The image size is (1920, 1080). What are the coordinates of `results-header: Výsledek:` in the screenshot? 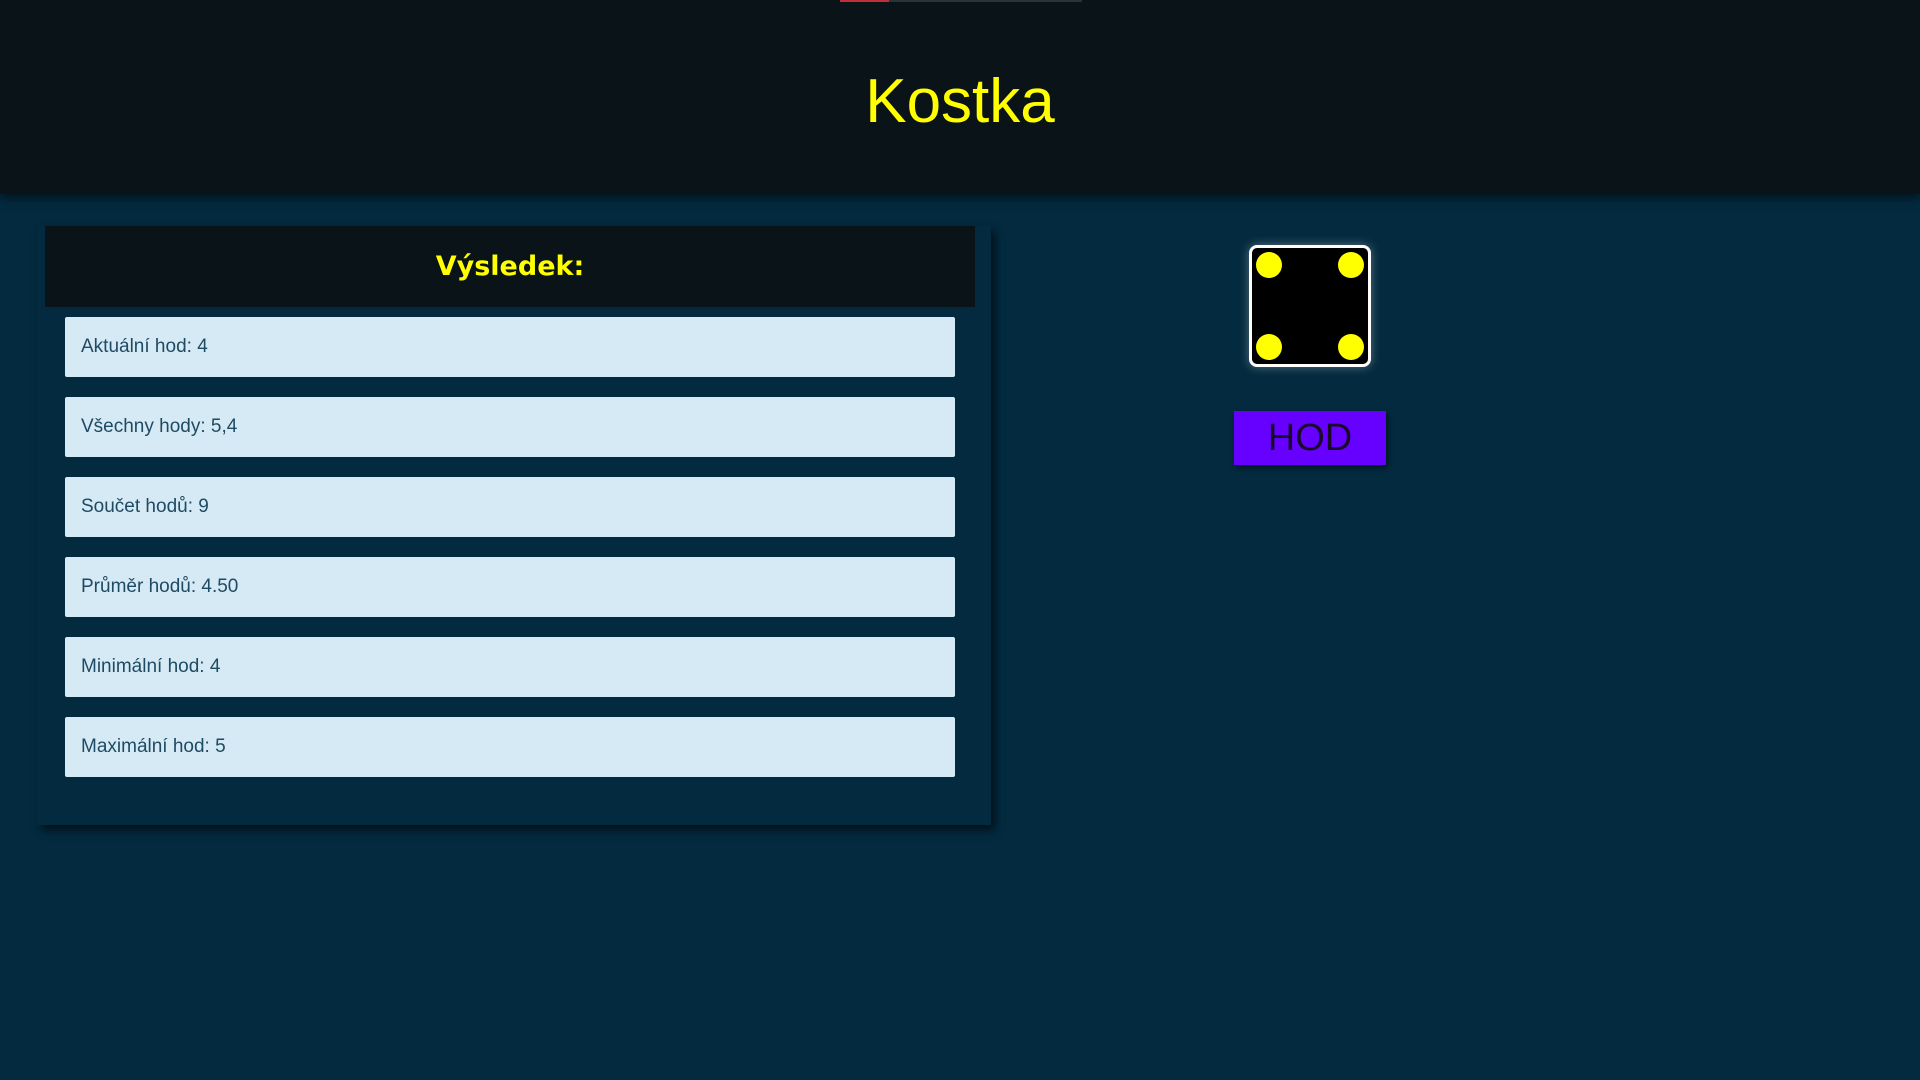 It's located at (510, 266).